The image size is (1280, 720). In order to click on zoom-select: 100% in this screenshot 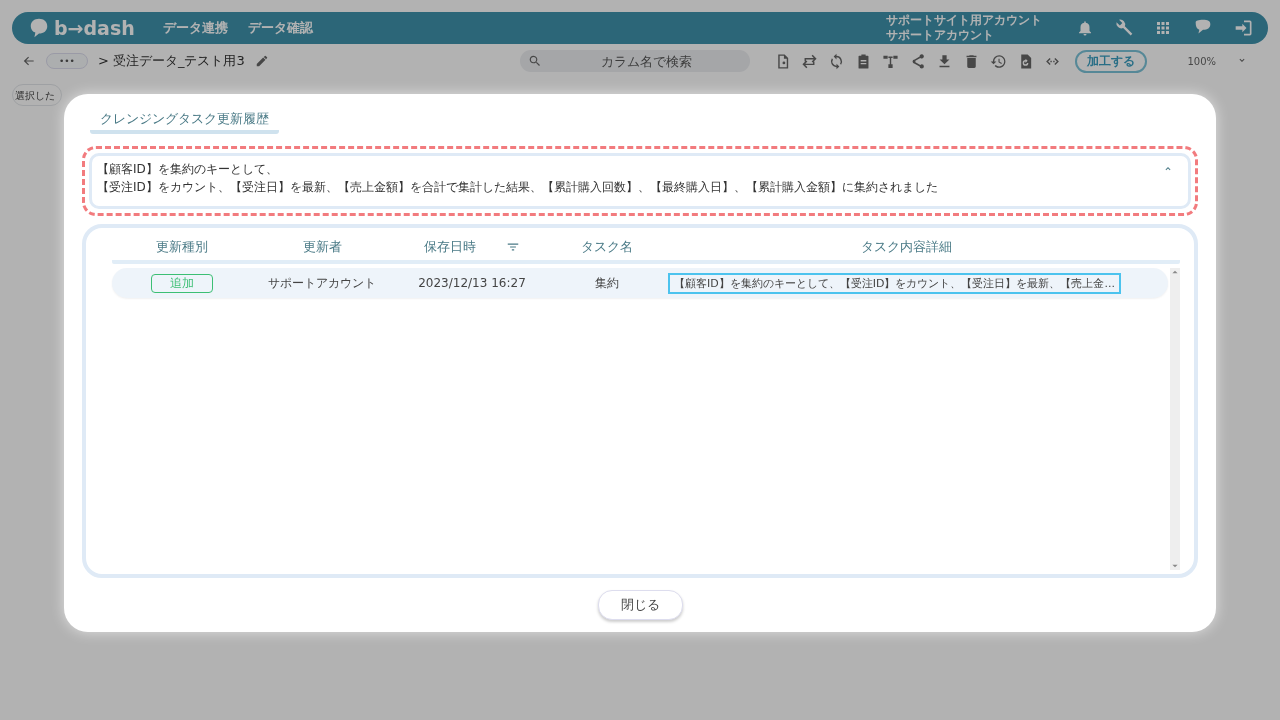, I will do `click(1207, 61)`.